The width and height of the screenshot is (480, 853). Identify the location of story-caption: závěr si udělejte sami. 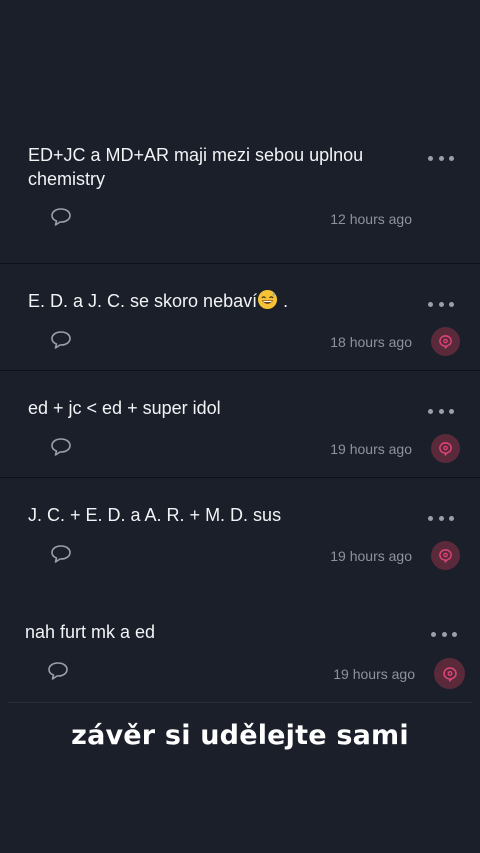
(240, 735).